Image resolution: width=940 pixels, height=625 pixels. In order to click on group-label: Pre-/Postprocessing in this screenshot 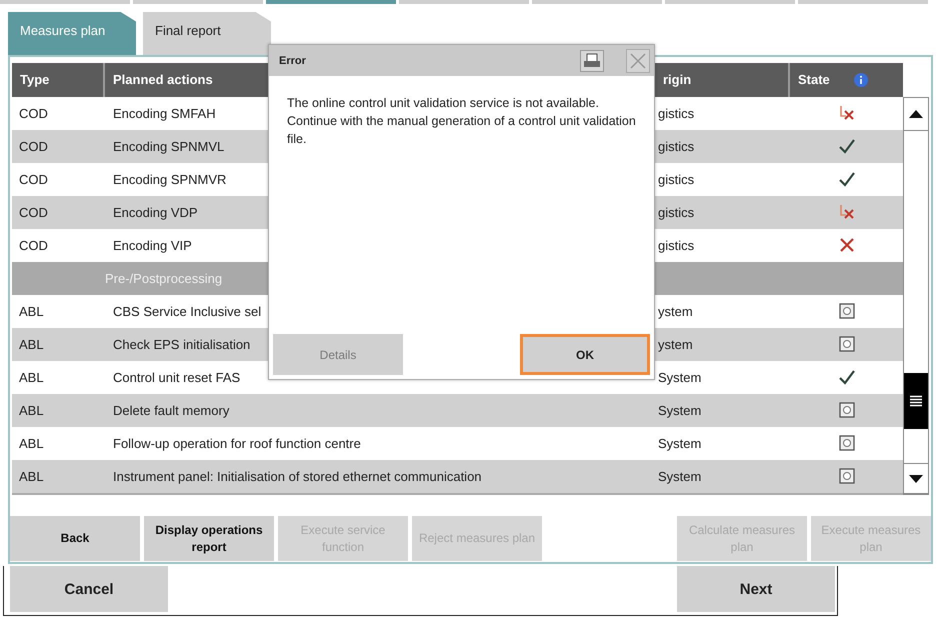, I will do `click(163, 278)`.